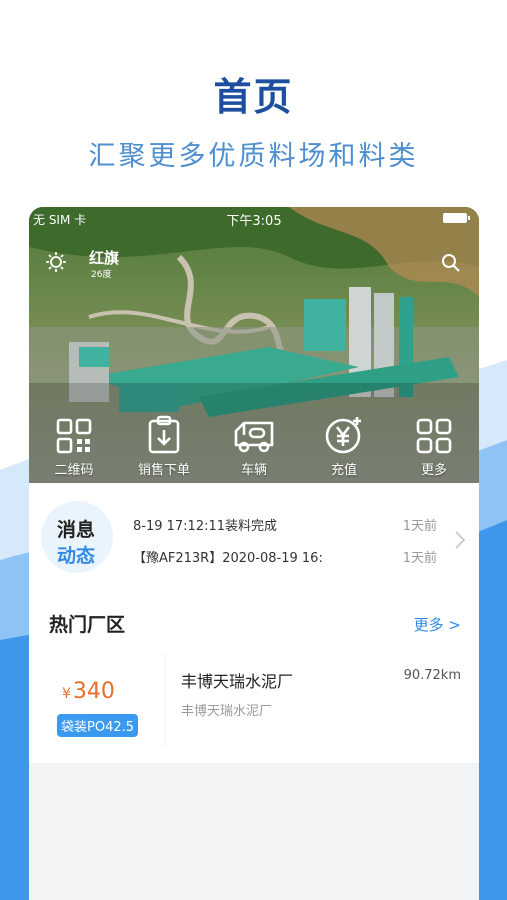  What do you see at coordinates (456, 218) in the screenshot?
I see `battery-icon` at bounding box center [456, 218].